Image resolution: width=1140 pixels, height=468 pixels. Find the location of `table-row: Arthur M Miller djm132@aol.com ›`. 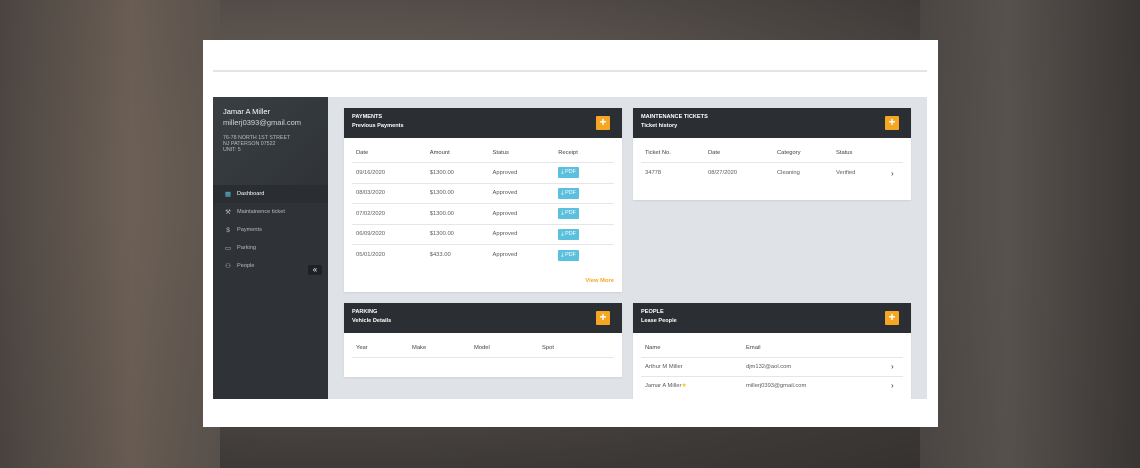

table-row: Arthur M Miller djm132@aol.com › is located at coordinates (772, 367).